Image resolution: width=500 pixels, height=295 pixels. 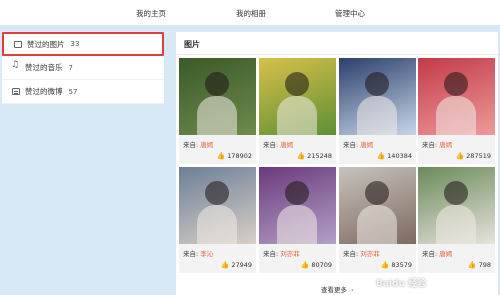 What do you see at coordinates (83, 44) in the screenshot?
I see `sidebar-item-liked-images: 赞过的图片 33` at bounding box center [83, 44].